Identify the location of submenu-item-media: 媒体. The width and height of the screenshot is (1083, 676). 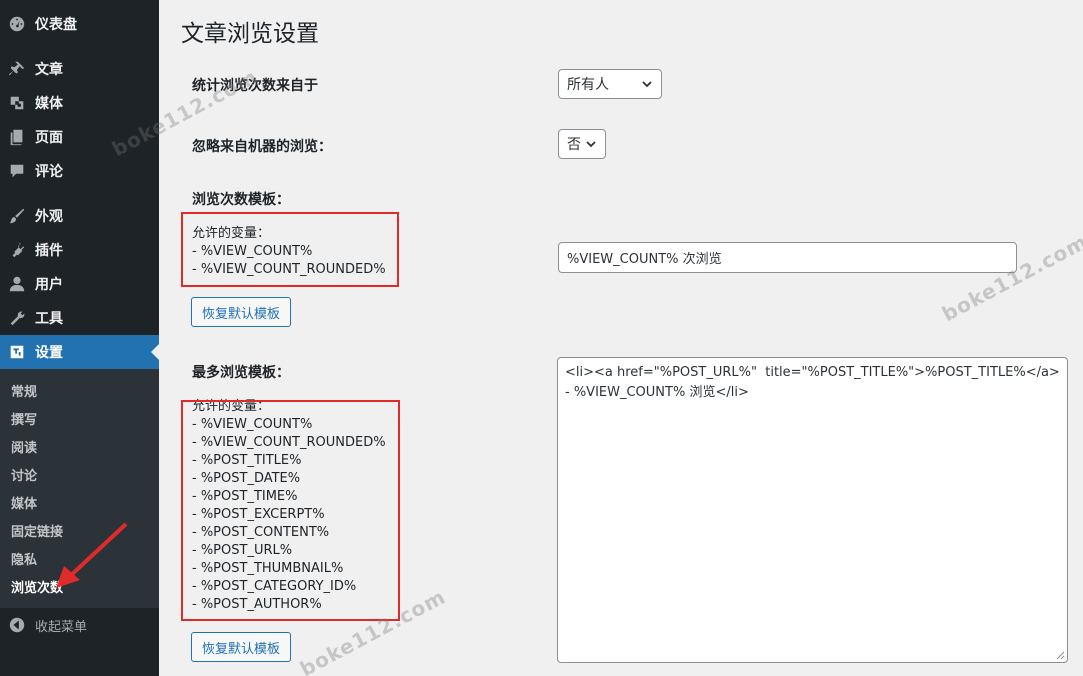
(24, 502).